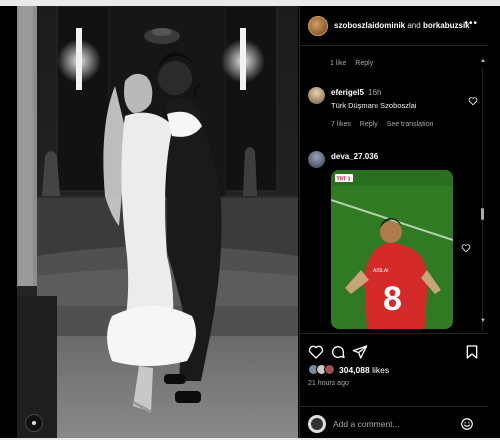 The width and height of the screenshot is (500, 440). Describe the element at coordinates (446, 25) in the screenshot. I see `author-username-2: borkabuzsik` at that location.